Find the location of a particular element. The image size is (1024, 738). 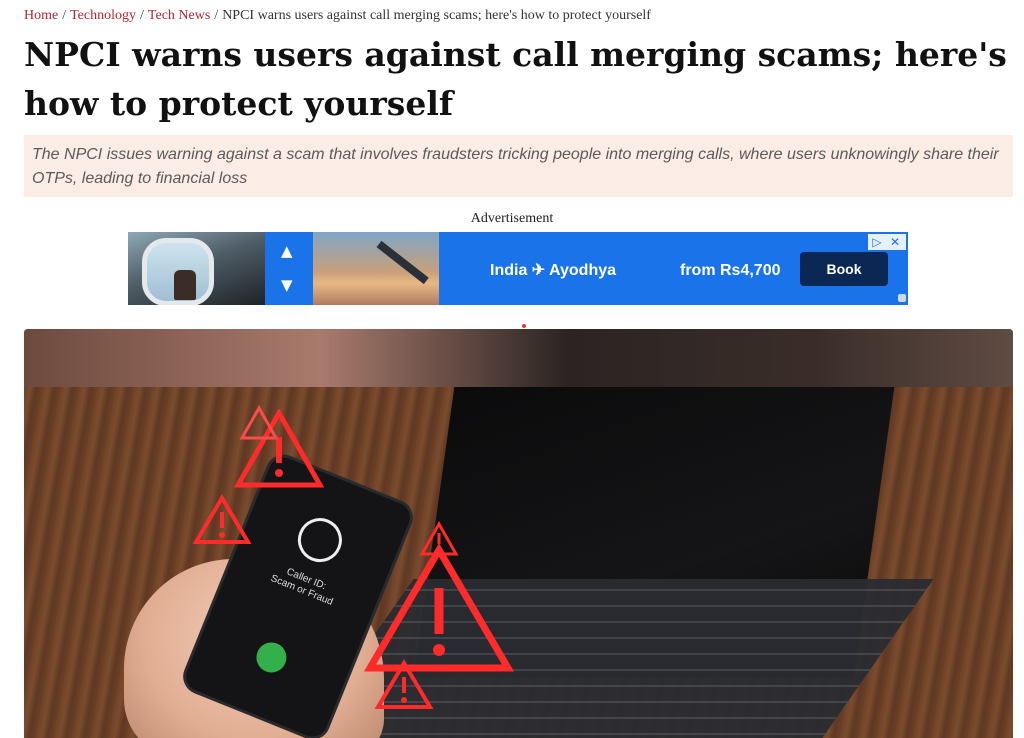

breadcrumb-tech-news-link: Tech News is located at coordinates (179, 15).